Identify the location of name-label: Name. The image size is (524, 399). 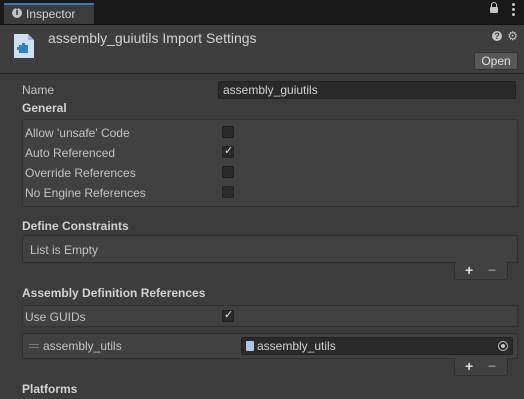
(38, 90).